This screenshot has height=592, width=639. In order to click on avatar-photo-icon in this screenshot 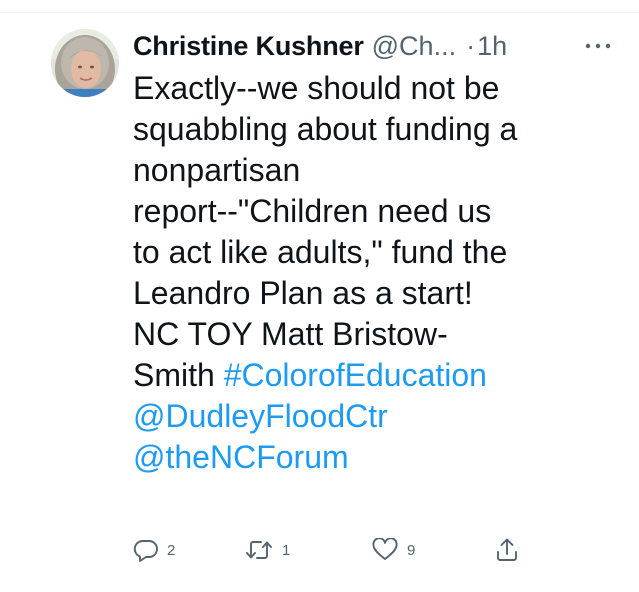, I will do `click(85, 63)`.